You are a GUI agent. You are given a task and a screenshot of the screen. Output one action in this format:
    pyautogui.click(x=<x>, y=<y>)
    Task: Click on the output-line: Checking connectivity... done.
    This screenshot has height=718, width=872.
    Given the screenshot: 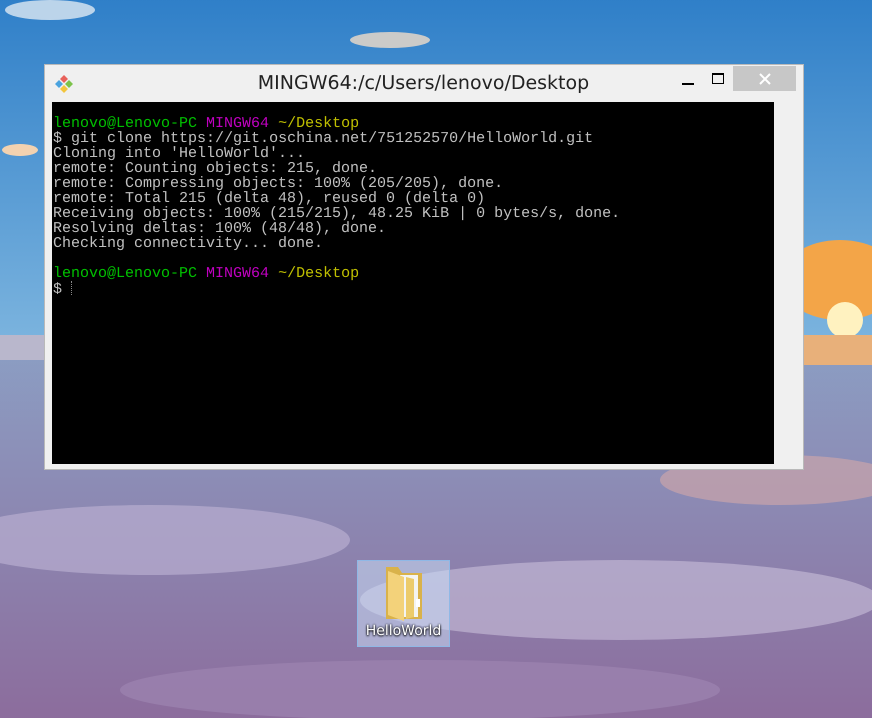 What is the action you would take?
    pyautogui.click(x=188, y=243)
    